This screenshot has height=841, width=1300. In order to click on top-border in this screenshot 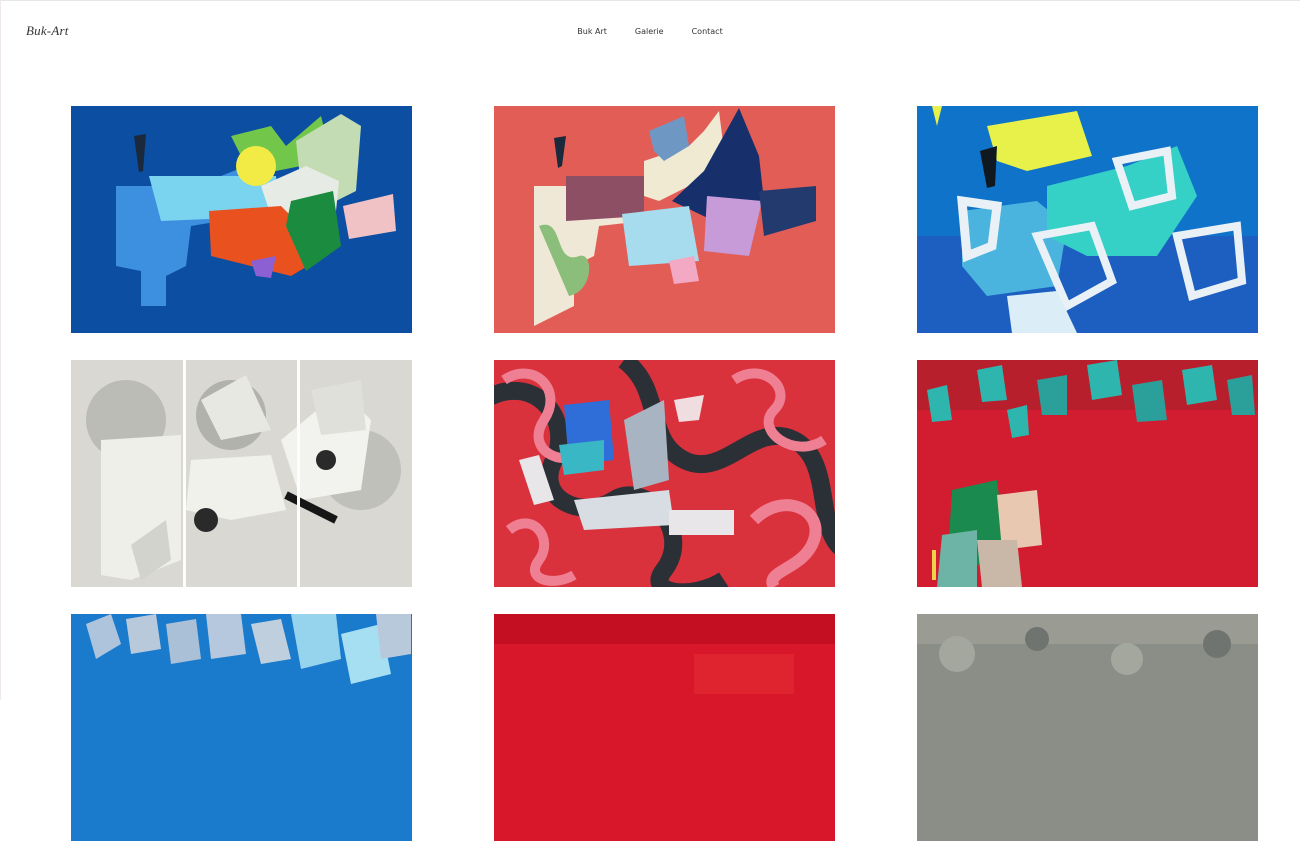, I will do `click(650, 0)`.